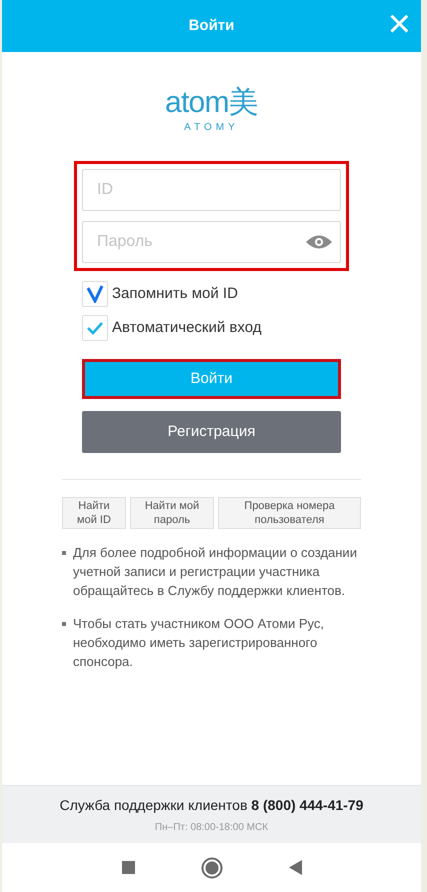 The width and height of the screenshot is (427, 892). What do you see at coordinates (211, 867) in the screenshot?
I see `home-icon` at bounding box center [211, 867].